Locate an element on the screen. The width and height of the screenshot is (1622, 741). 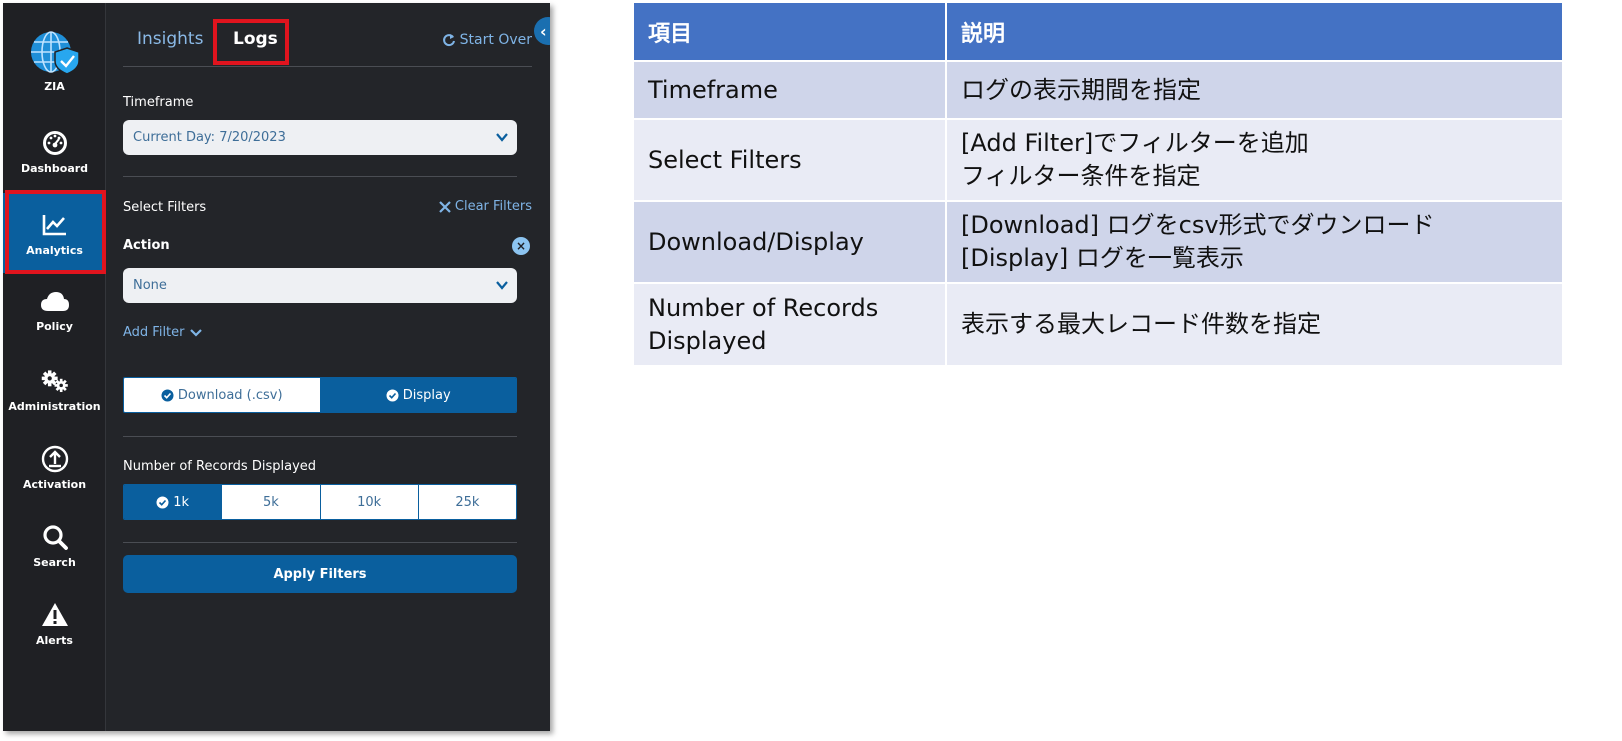
sidebar-item-activation: Activation is located at coordinates (54, 467).